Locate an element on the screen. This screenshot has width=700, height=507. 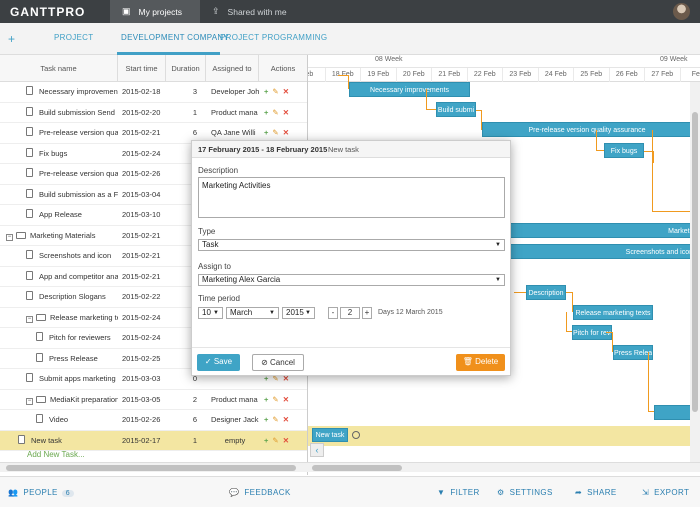
delete-button: 🗑 Delete is located at coordinates (480, 362).